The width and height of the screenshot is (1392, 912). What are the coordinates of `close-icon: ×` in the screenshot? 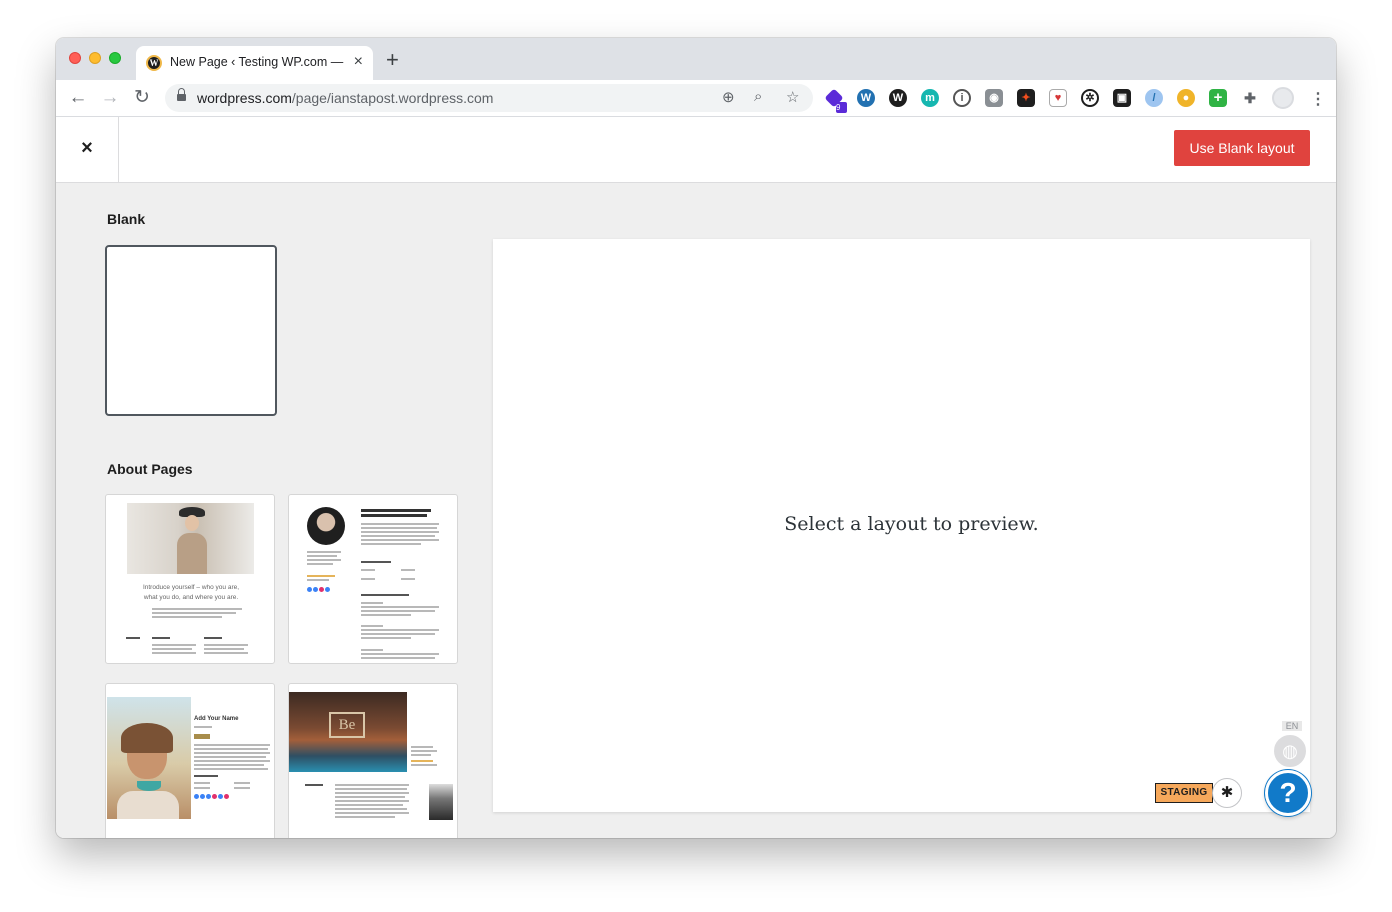 It's located at (87, 149).